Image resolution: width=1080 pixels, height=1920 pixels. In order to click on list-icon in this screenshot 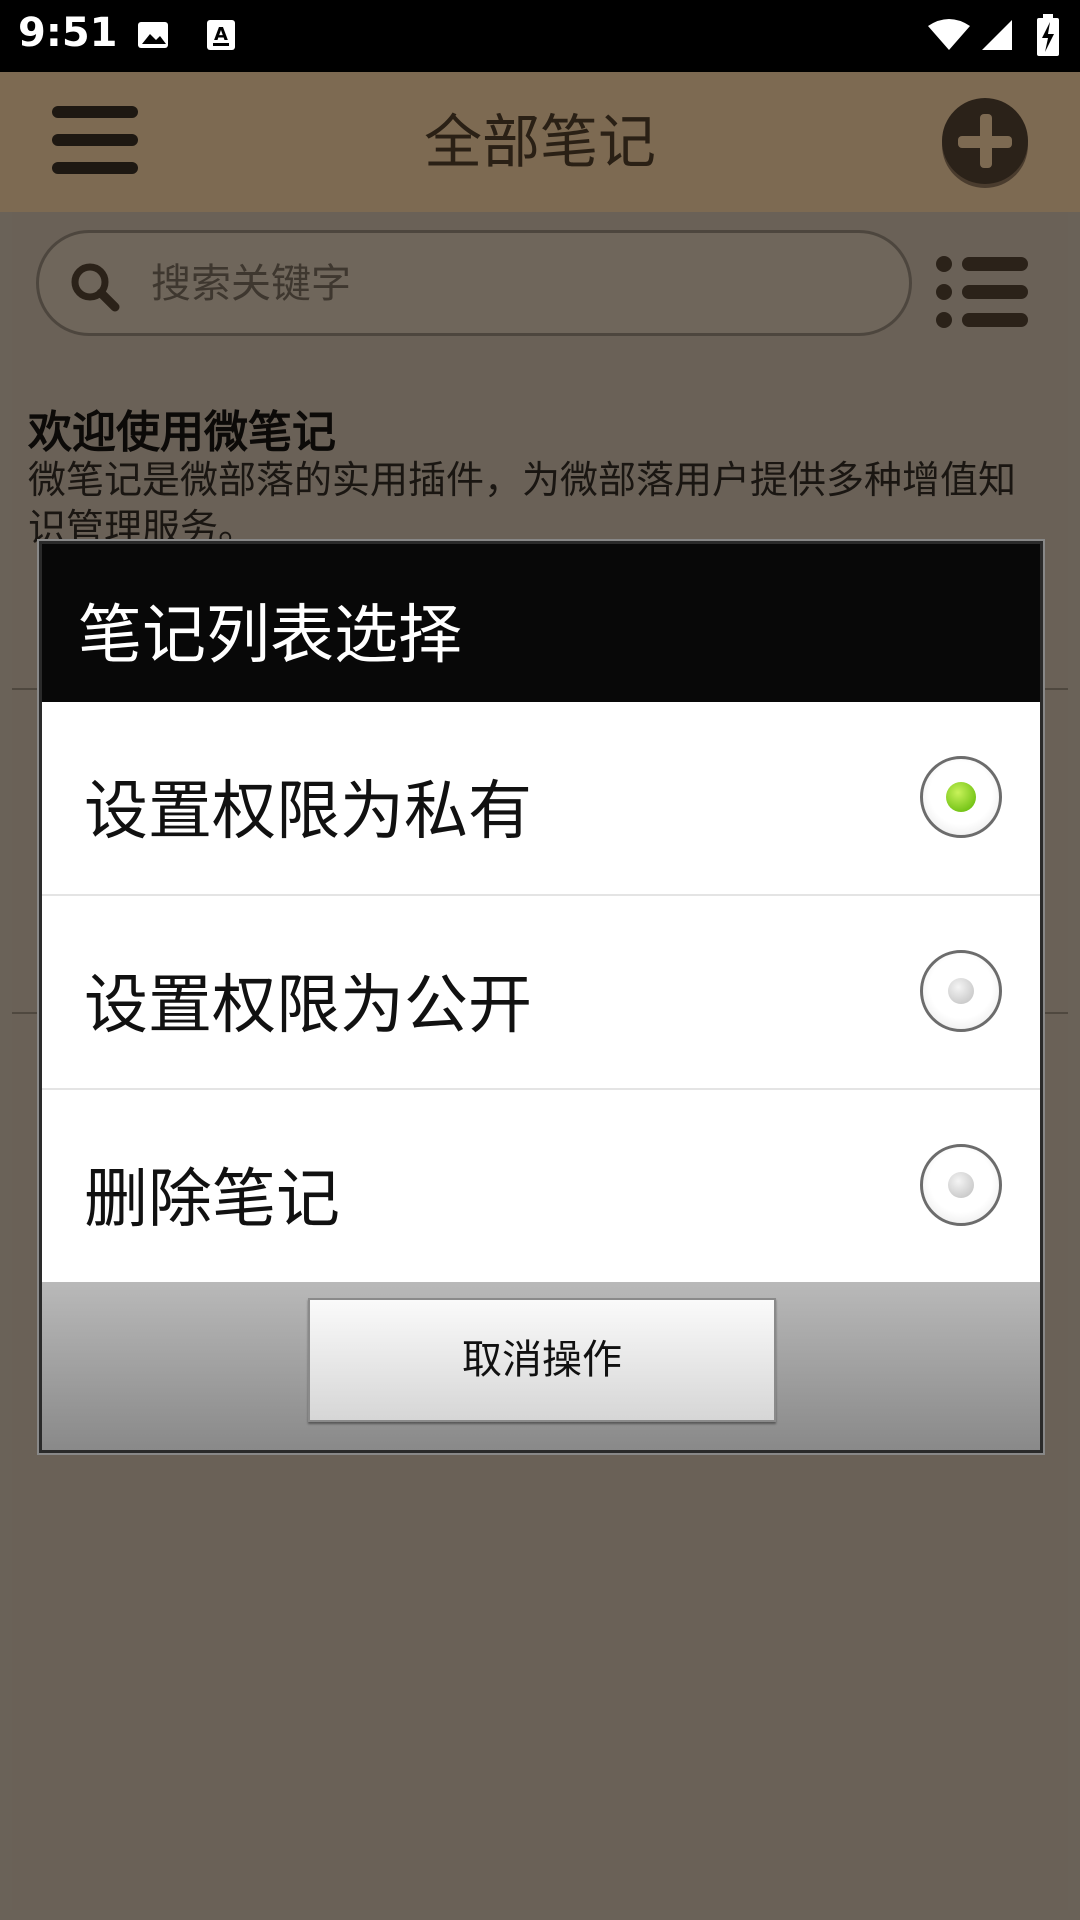, I will do `click(944, 264)`.